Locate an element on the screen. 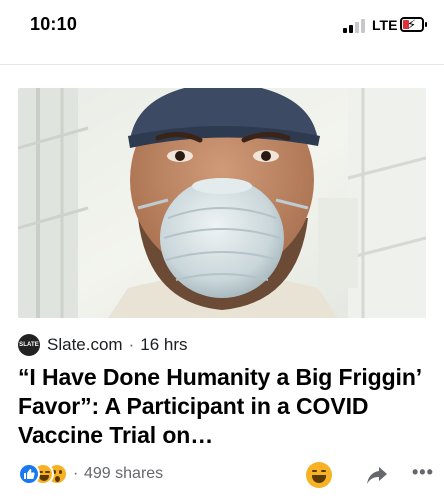 The width and height of the screenshot is (444, 500). network-type: LTE is located at coordinates (385, 25).